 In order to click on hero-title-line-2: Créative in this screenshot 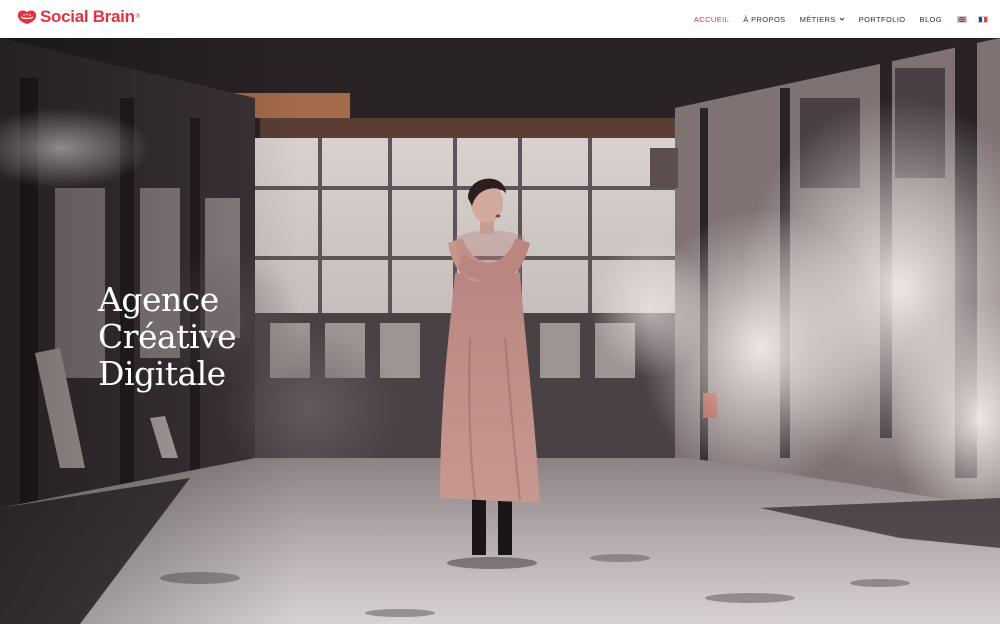, I will do `click(167, 336)`.